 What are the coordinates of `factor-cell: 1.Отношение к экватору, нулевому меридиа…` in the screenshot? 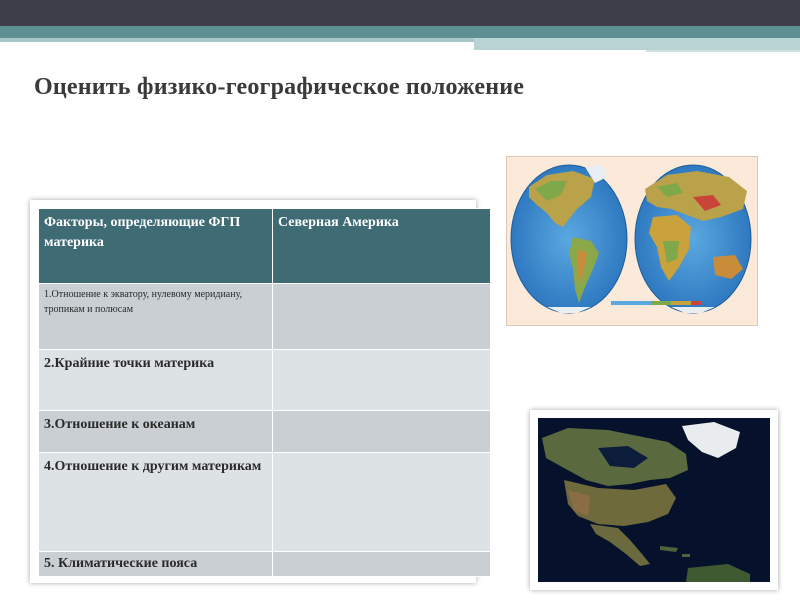 It's located at (155, 316).